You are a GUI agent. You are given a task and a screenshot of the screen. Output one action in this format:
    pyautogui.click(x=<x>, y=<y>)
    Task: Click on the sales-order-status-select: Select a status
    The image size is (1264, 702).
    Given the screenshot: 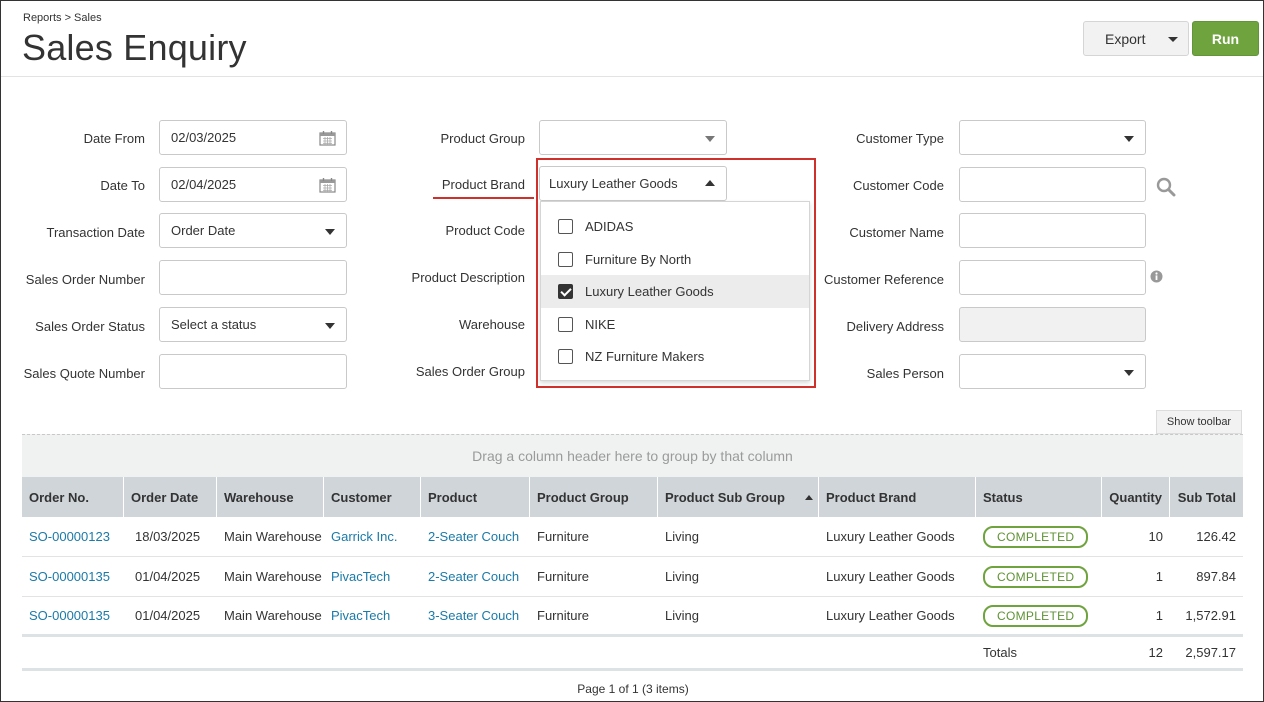 What is the action you would take?
    pyautogui.click(x=253, y=324)
    